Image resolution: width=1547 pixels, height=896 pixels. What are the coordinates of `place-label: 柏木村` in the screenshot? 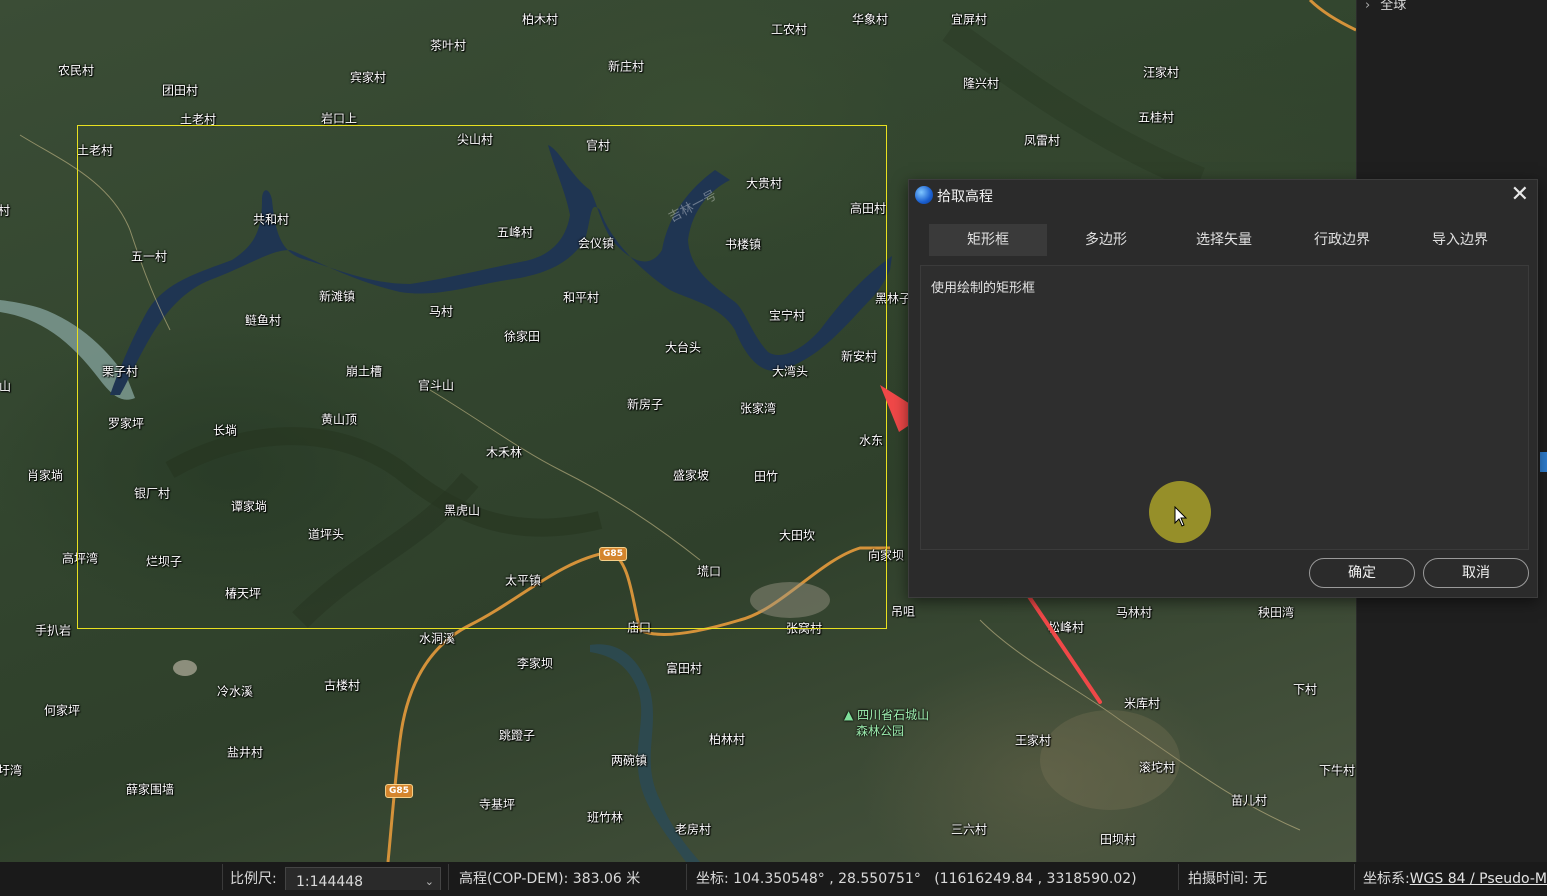 It's located at (540, 19).